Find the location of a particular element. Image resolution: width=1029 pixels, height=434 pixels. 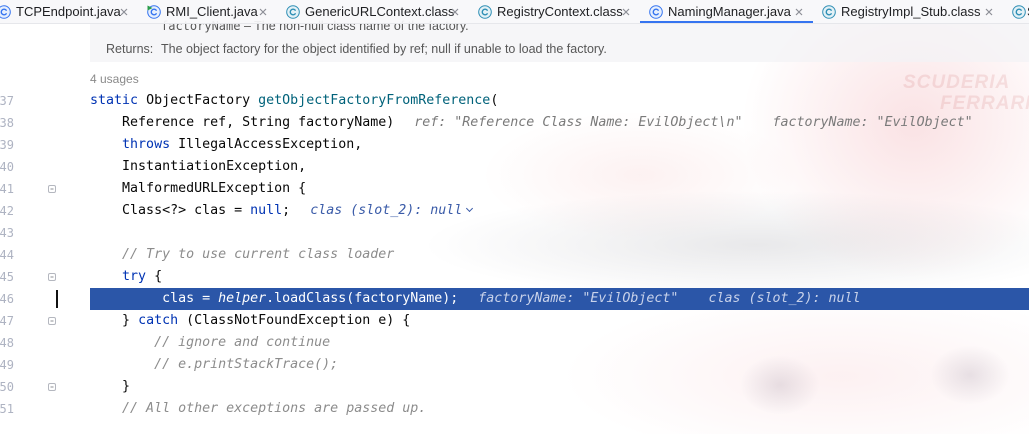

code-text: IllegalAccessException, is located at coordinates (266, 144).